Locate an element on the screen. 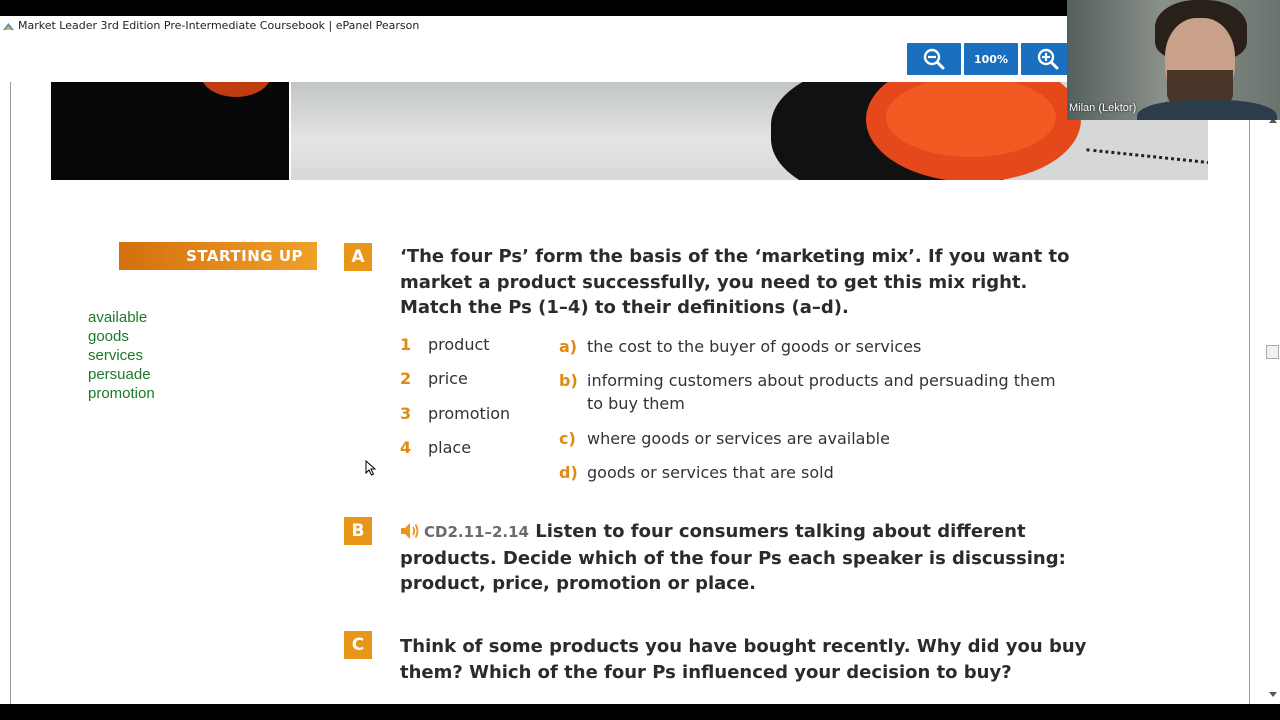 This screenshot has width=1280, height=720. zoom-out-icon is located at coordinates (934, 59).